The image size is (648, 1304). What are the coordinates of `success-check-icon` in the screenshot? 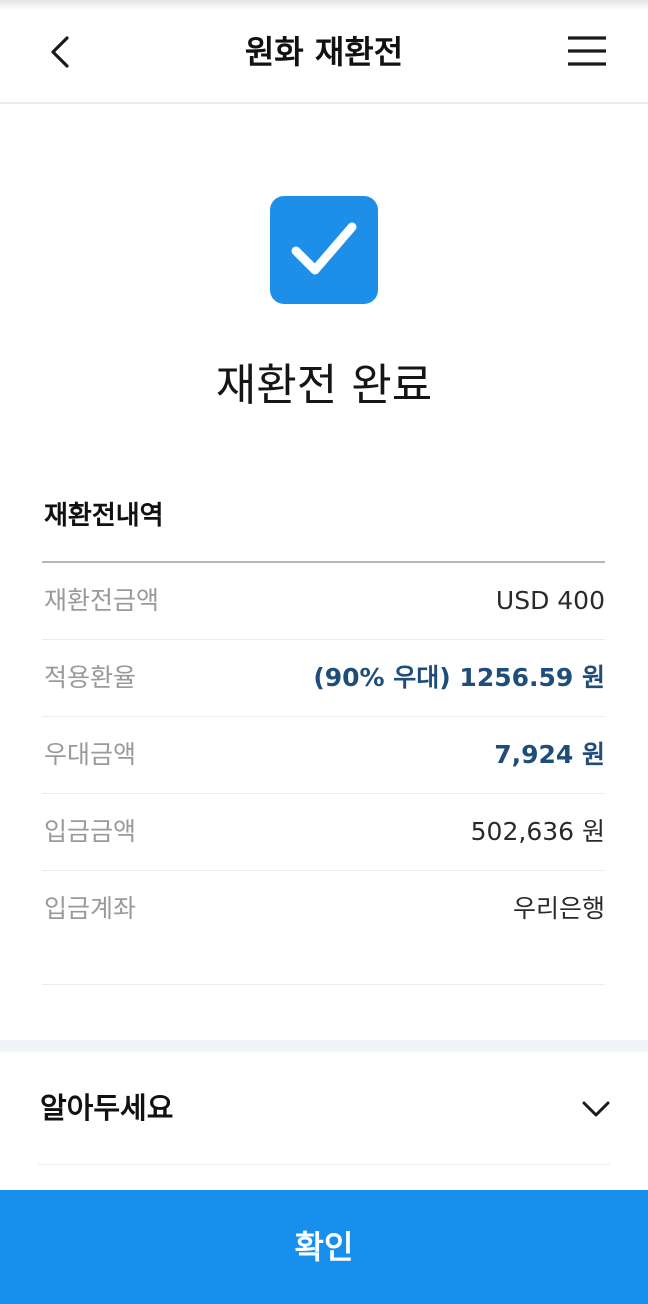 It's located at (324, 250).